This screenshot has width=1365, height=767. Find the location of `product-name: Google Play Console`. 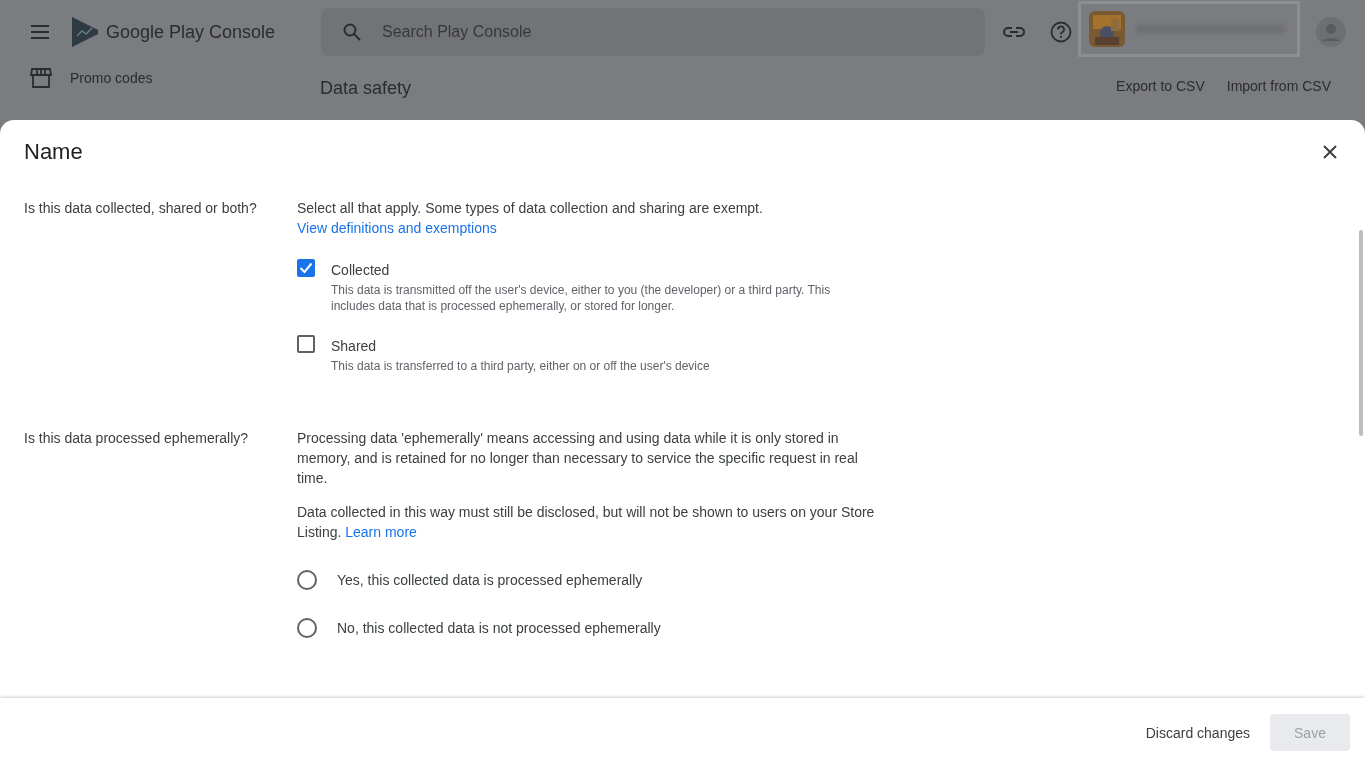

product-name: Google Play Console is located at coordinates (191, 32).